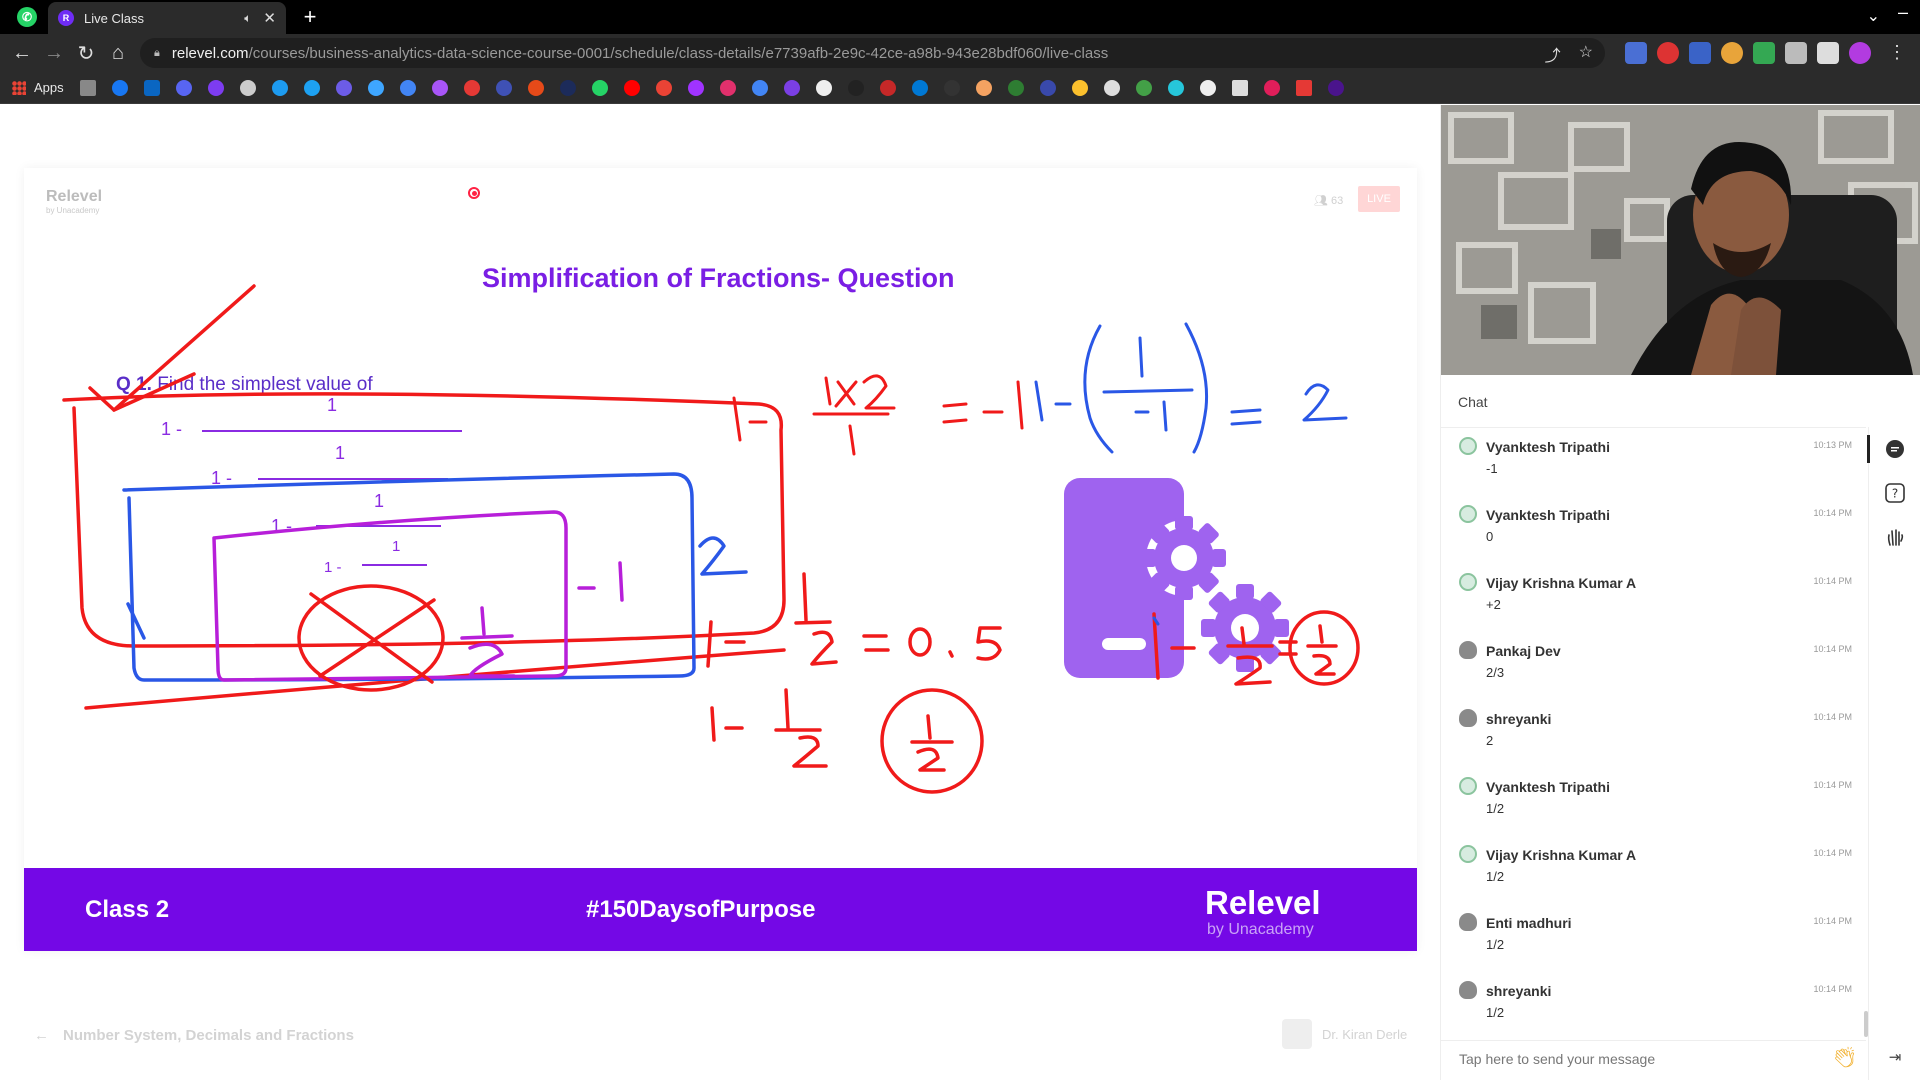 The image size is (1920, 1080). Describe the element at coordinates (1873, 16) in the screenshot. I see `chevron-down-icon: ⌄` at that location.